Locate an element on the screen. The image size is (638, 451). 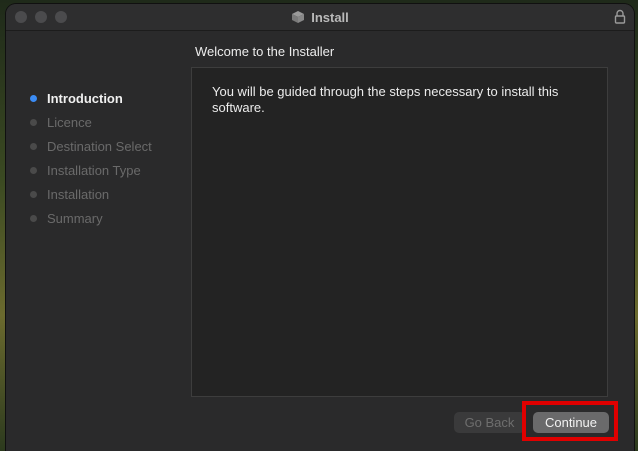
step-summary: Summary is located at coordinates (96, 218).